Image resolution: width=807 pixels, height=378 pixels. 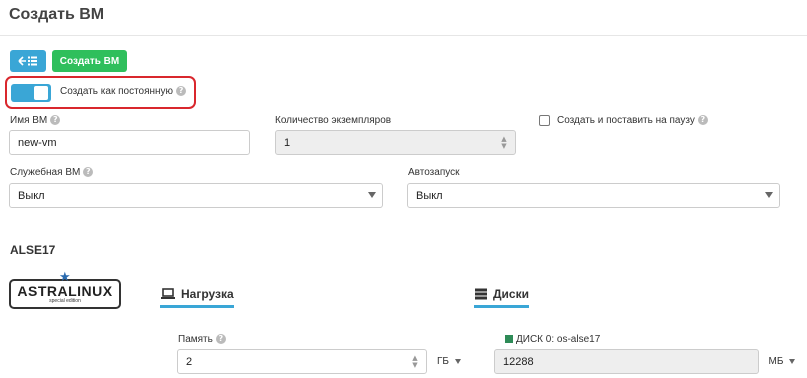 I want to click on disk-label-text: ДИСК 0: os-alse17, so click(x=558, y=339).